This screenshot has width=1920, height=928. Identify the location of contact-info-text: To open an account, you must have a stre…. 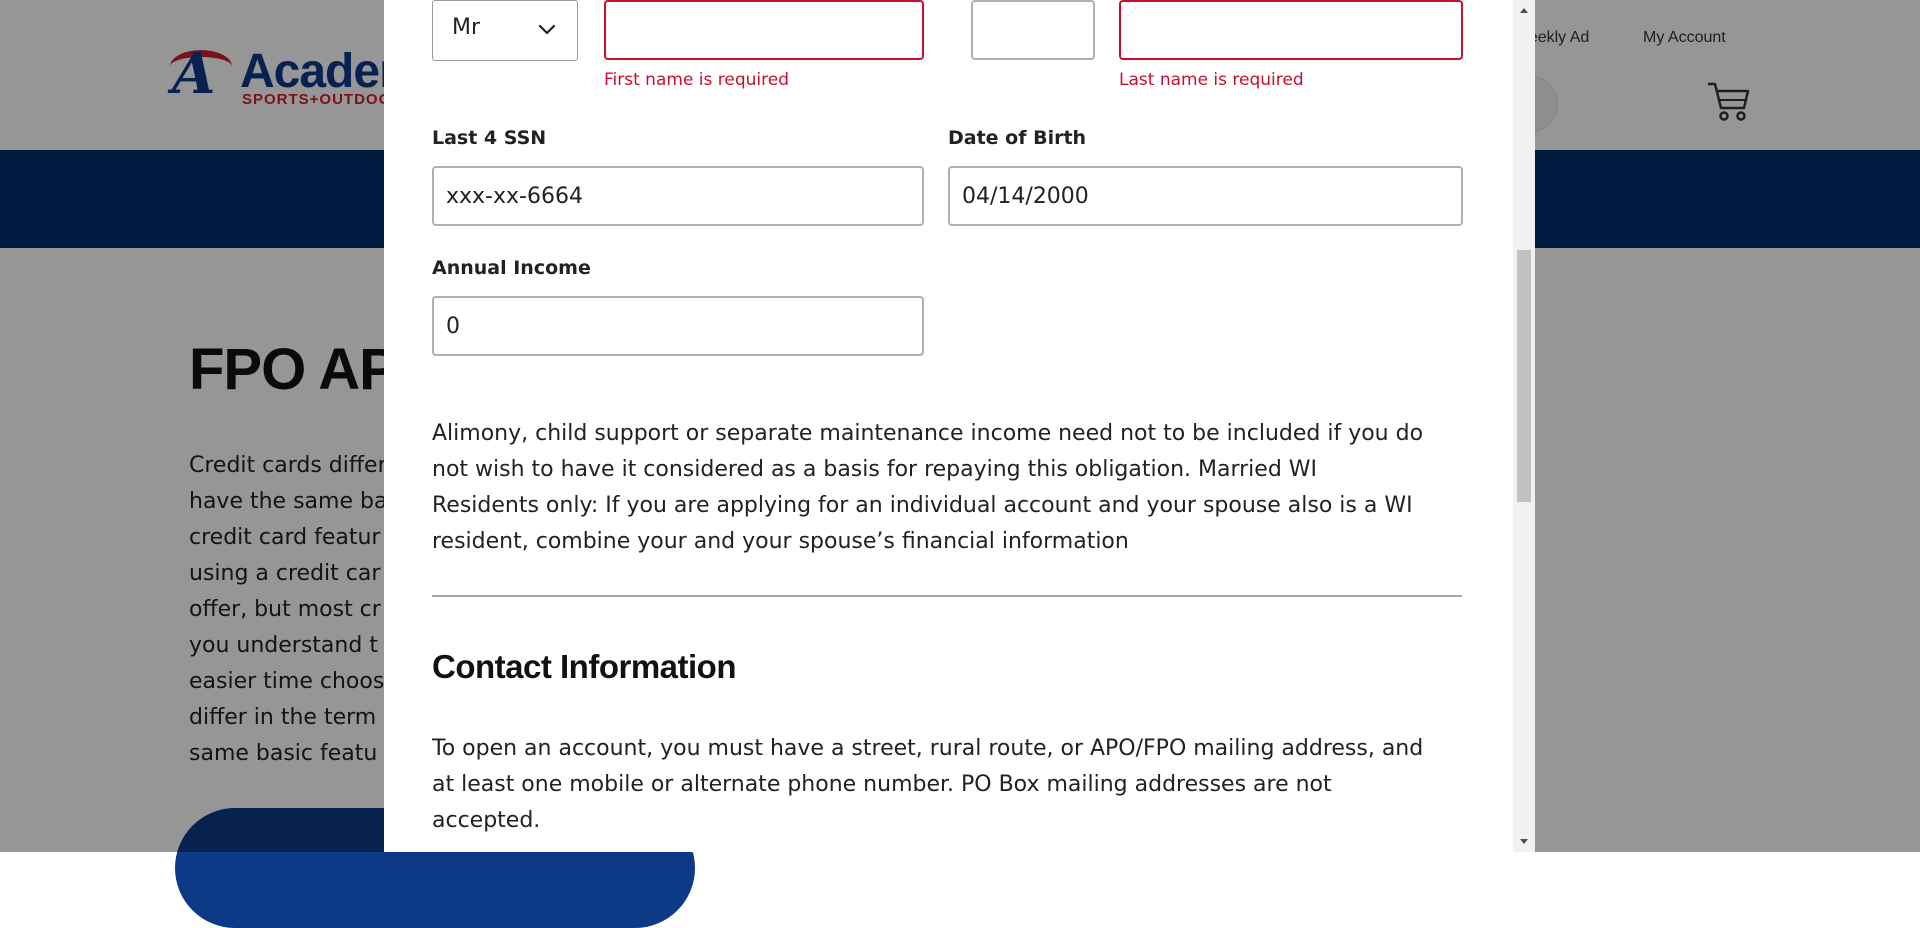
(947, 785).